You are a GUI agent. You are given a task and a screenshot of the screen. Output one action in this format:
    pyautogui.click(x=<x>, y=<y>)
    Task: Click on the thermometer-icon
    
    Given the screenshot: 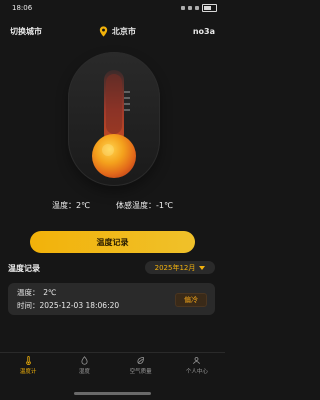 What is the action you would take?
    pyautogui.click(x=28, y=360)
    